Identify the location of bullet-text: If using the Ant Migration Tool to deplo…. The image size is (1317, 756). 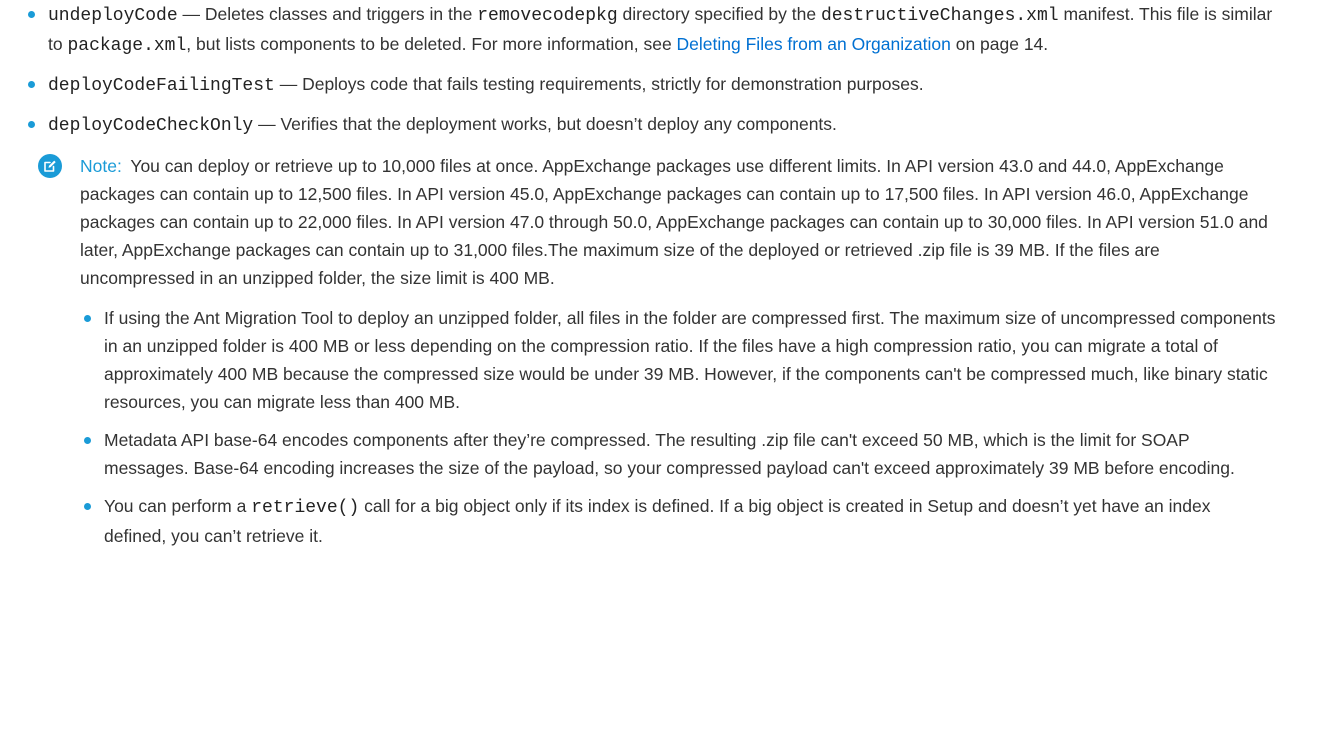
(690, 360).